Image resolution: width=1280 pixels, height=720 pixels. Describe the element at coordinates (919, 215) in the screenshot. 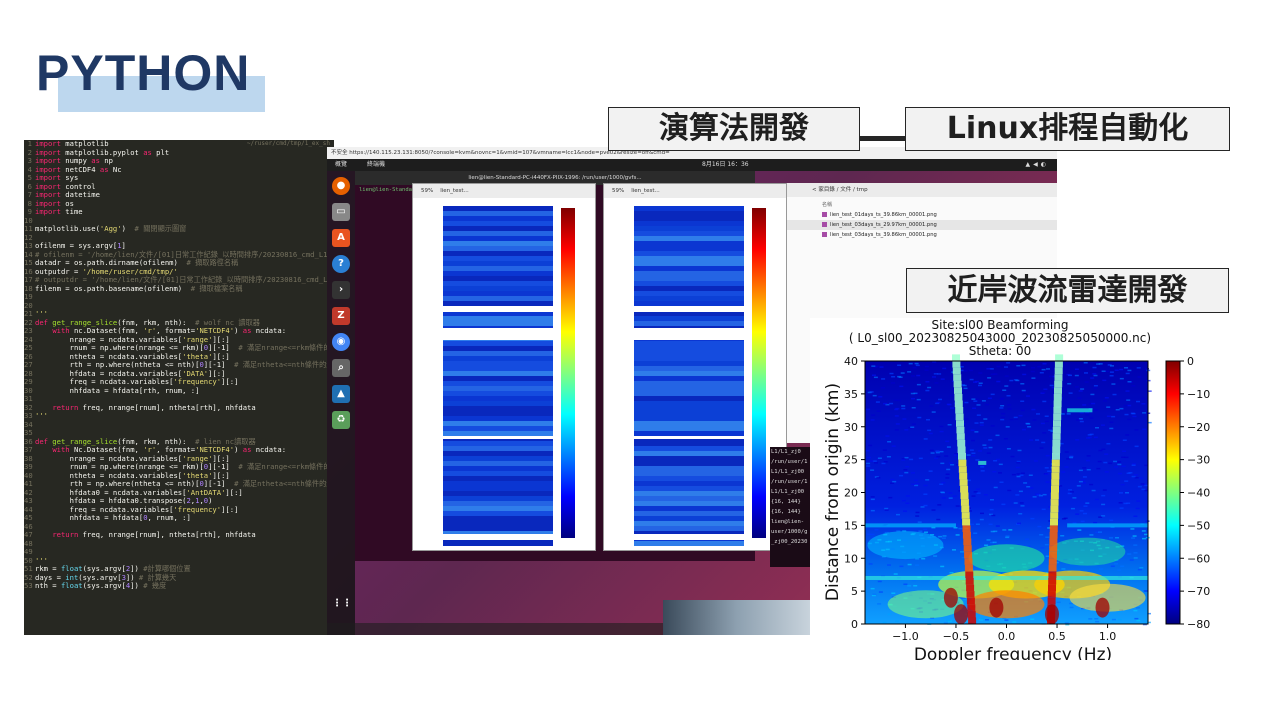

I see `file-row: lien_test_01days_ts_39.86km_00001.png` at that location.